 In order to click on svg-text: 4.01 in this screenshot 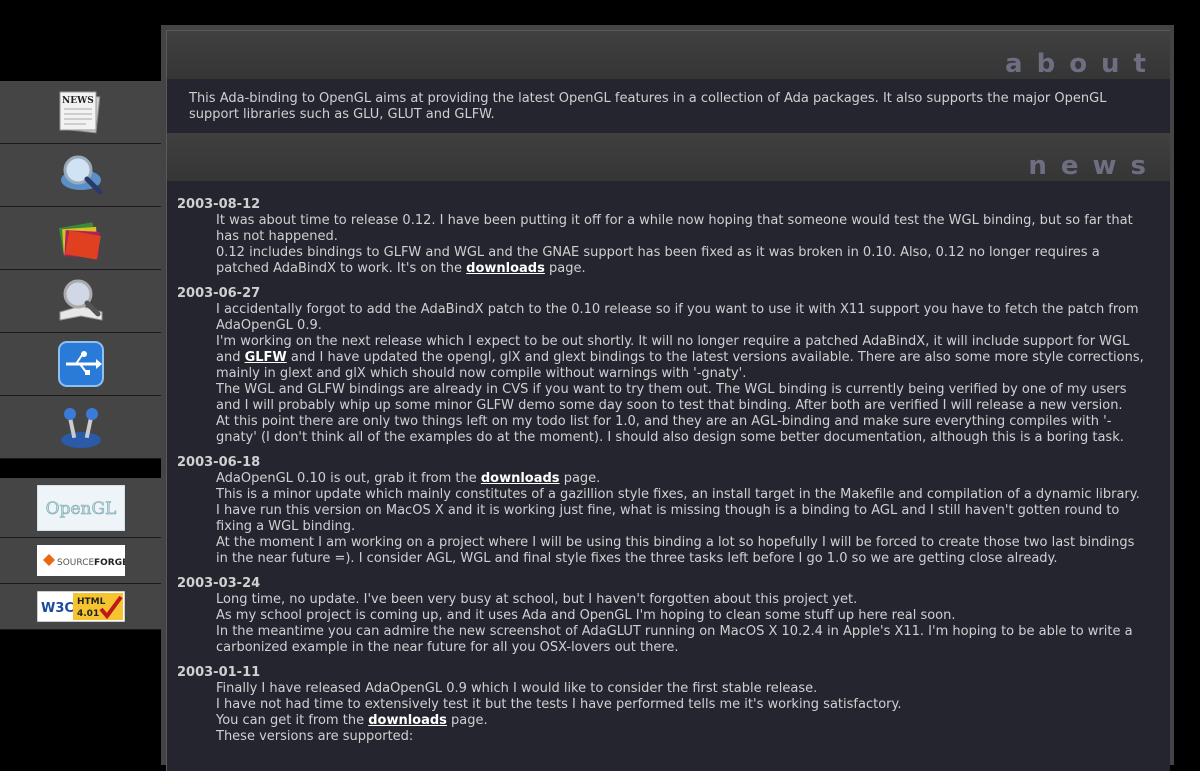, I will do `click(88, 614)`.